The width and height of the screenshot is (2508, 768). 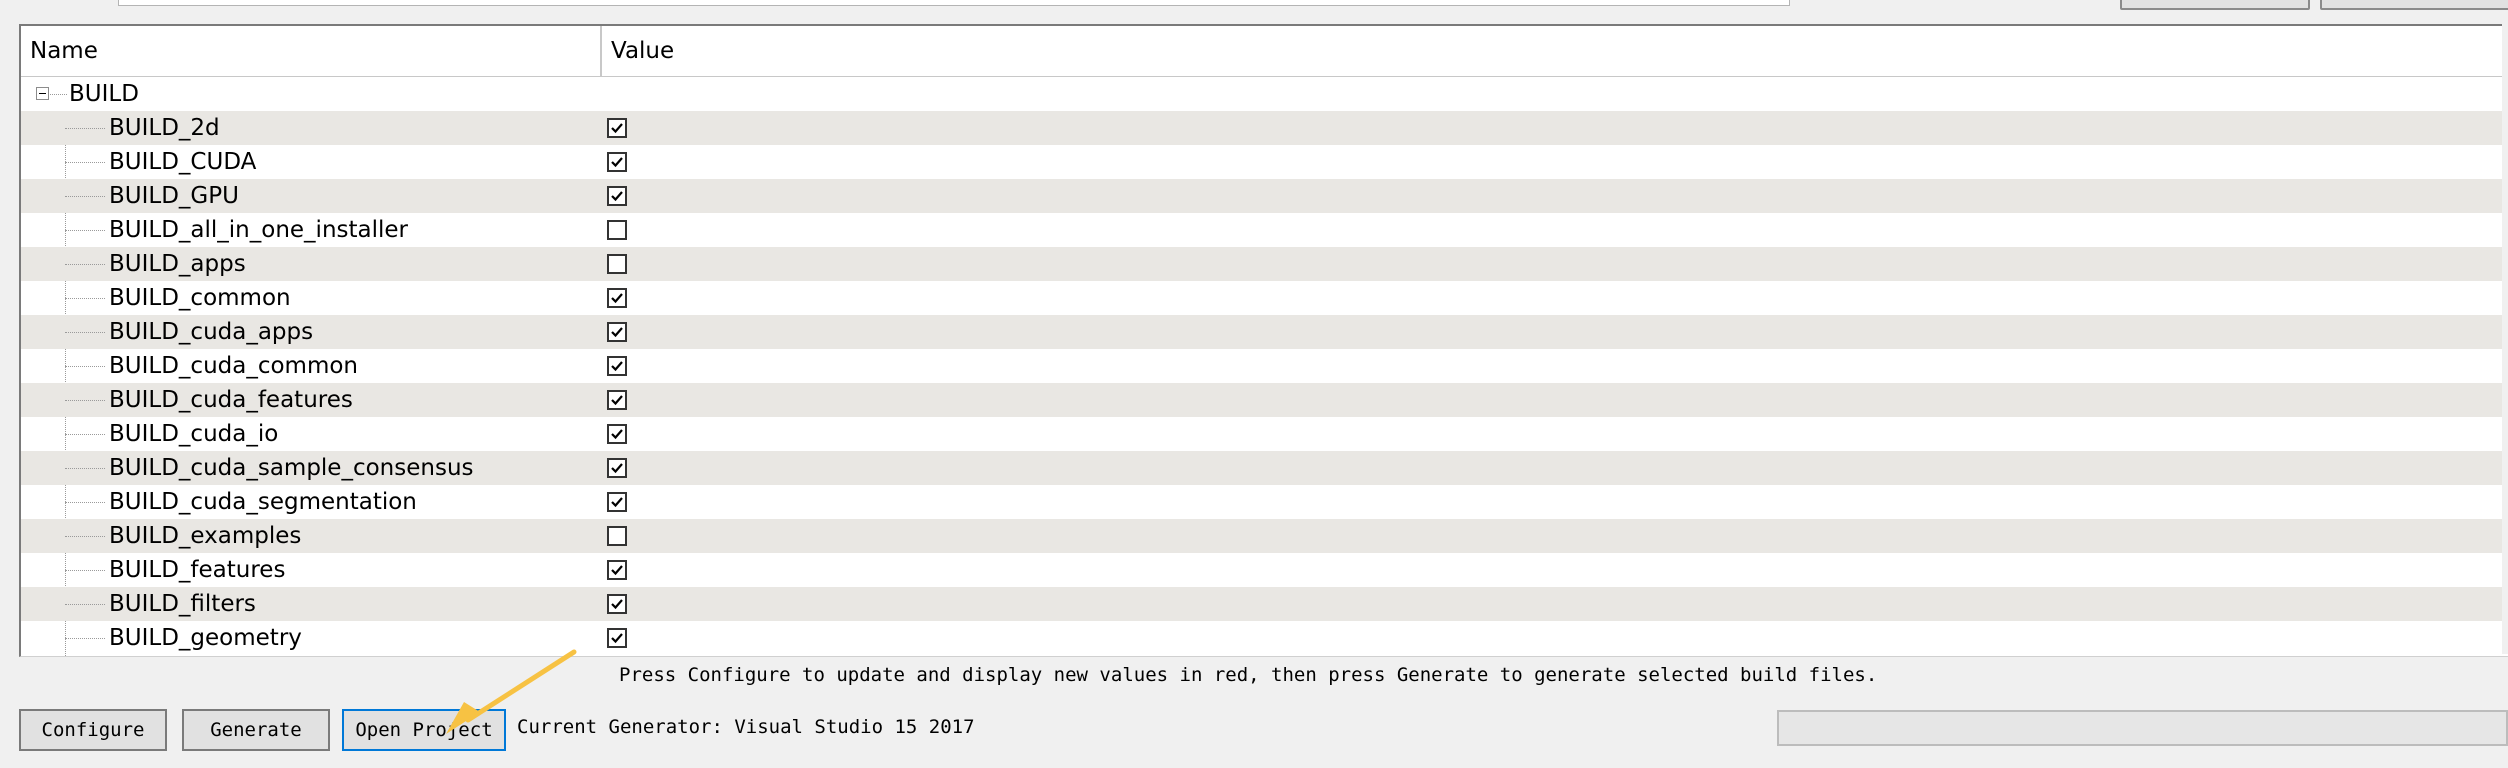 What do you see at coordinates (211, 332) in the screenshot?
I see `row-name: BUILD_cuda_apps` at bounding box center [211, 332].